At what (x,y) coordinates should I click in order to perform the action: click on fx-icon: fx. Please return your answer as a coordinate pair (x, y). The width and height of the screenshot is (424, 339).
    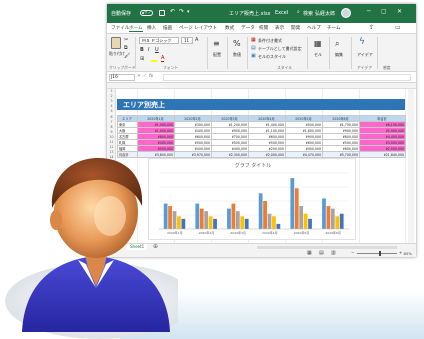
    Looking at the image, I should click on (151, 76).